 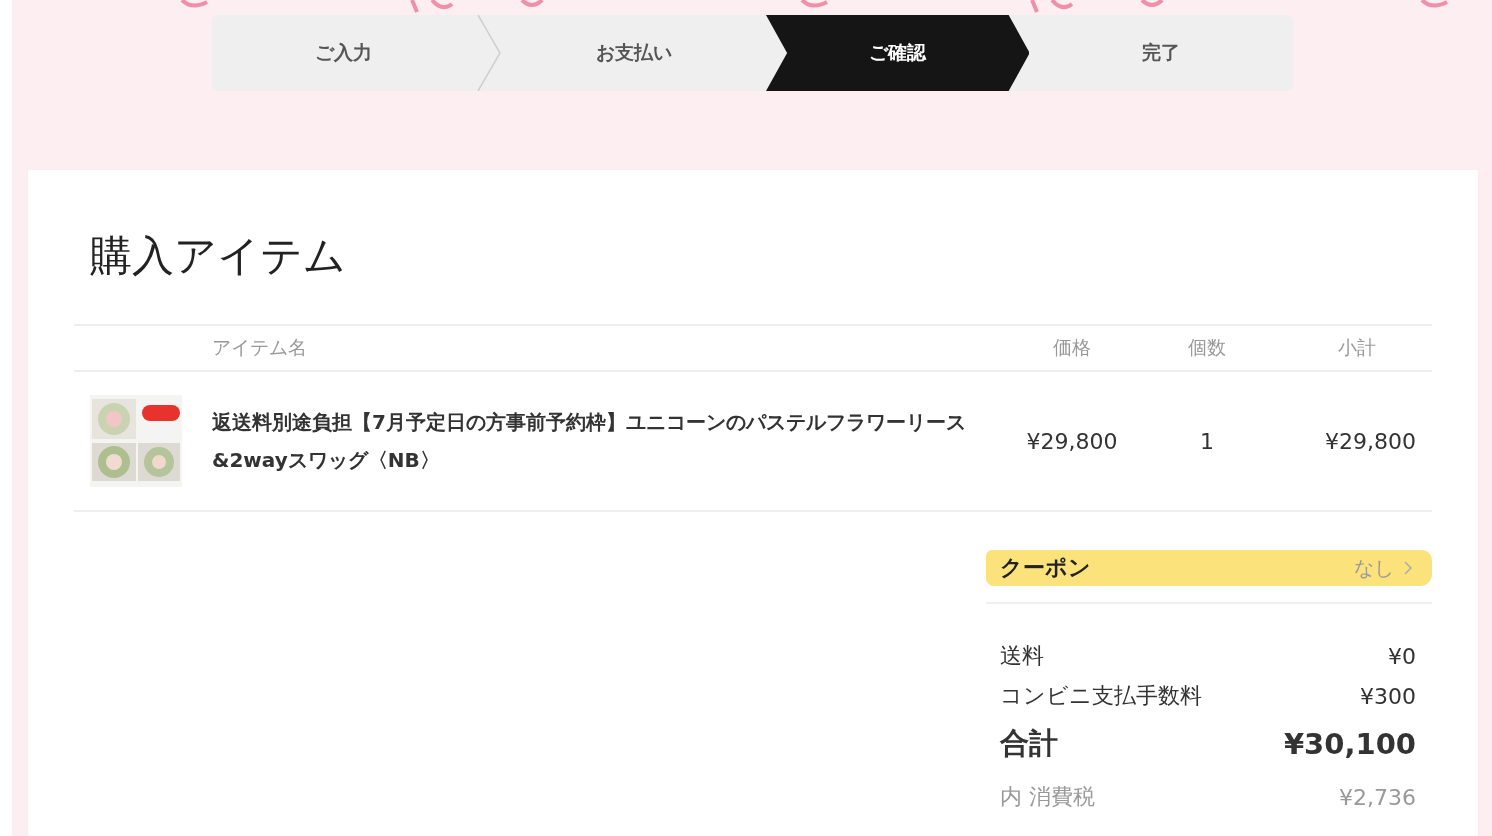 What do you see at coordinates (1209, 568) in the screenshot?
I see `coupon-row: クーポン なし` at bounding box center [1209, 568].